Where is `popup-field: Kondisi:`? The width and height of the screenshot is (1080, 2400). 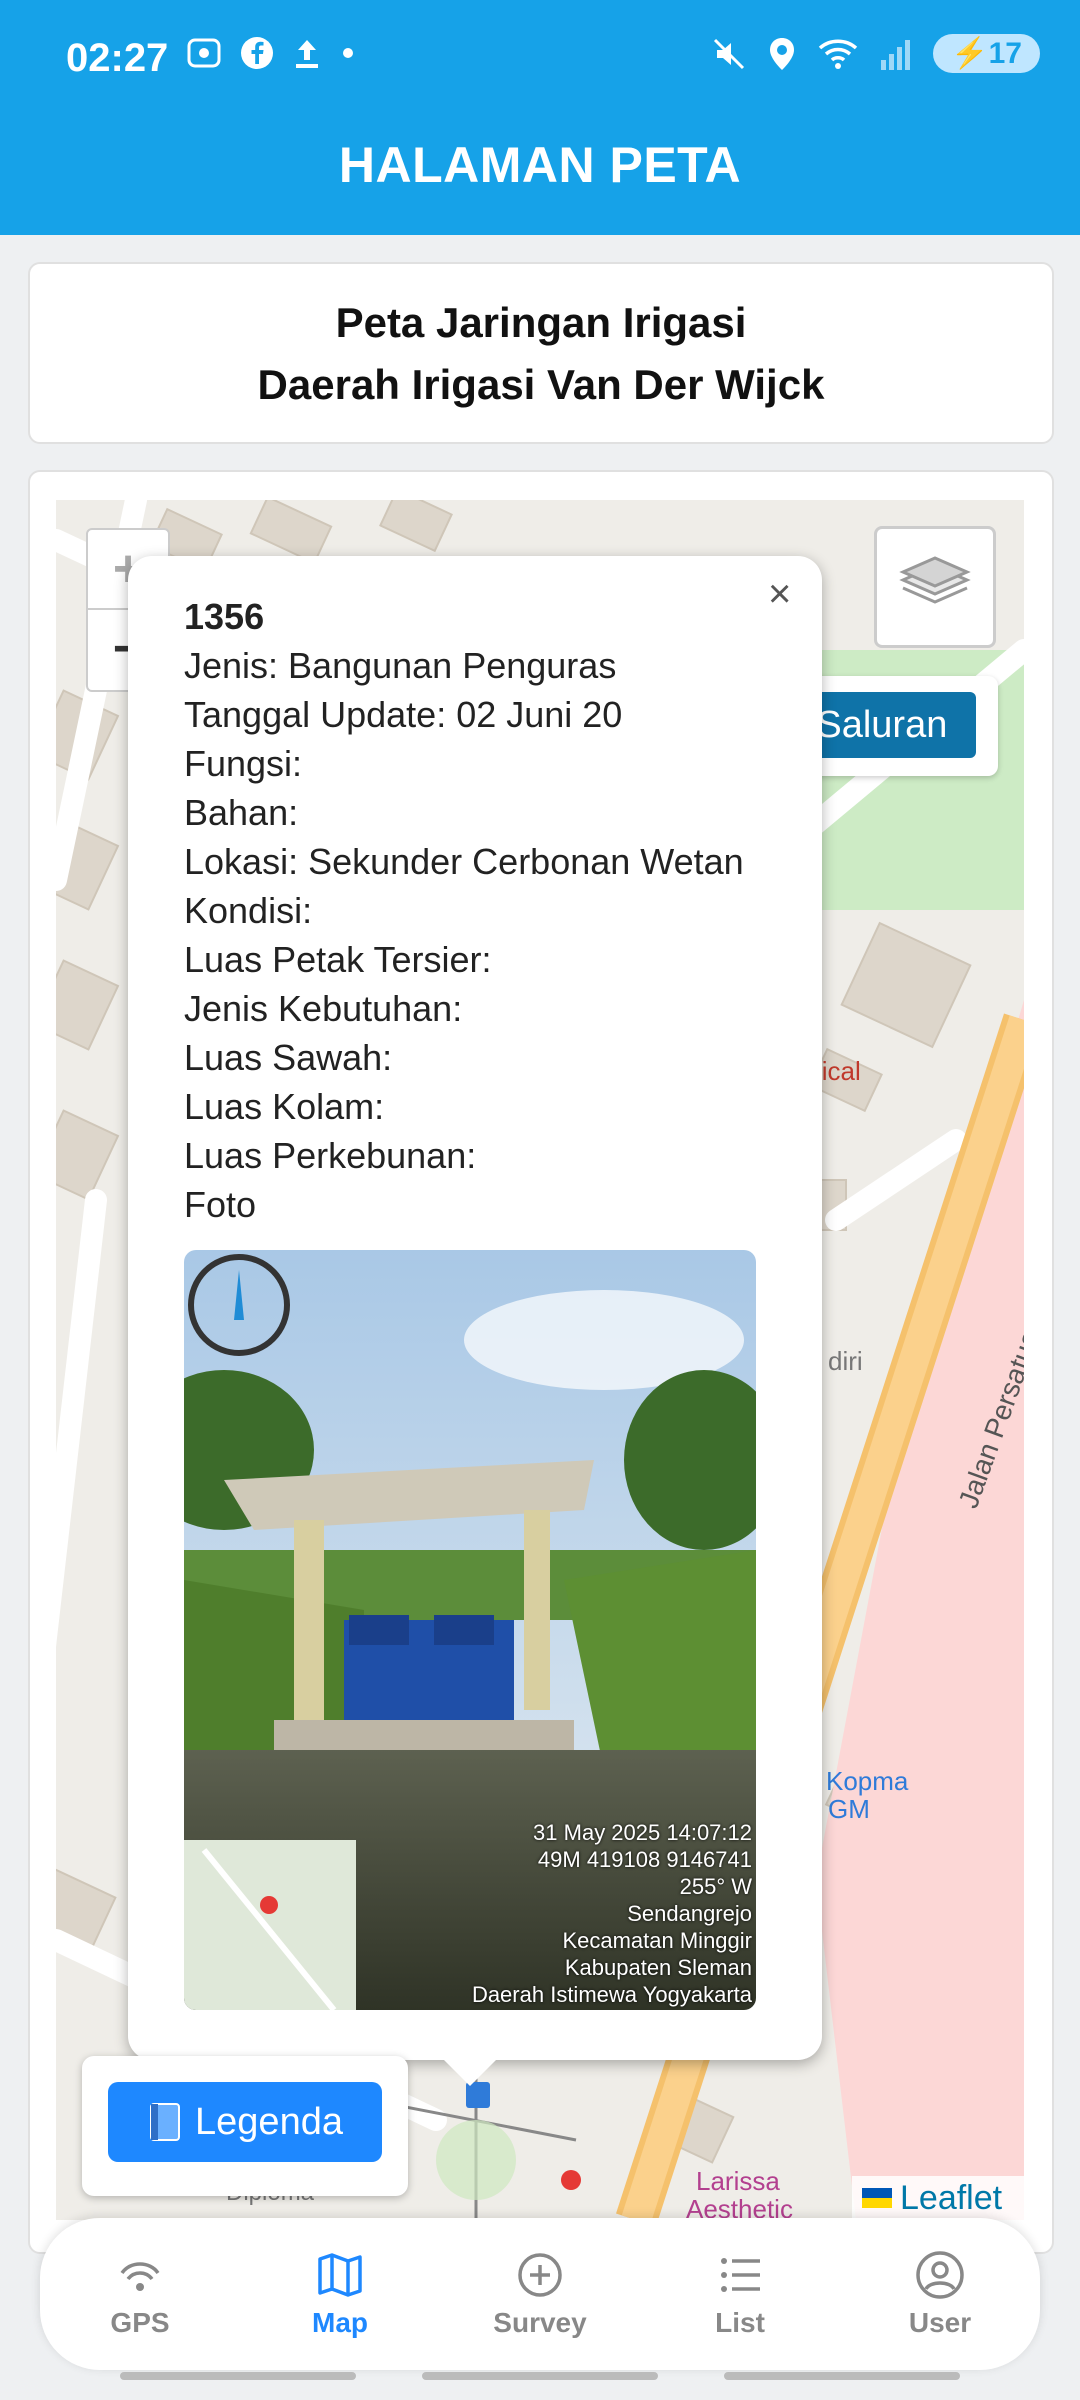
popup-field: Kondisi: is located at coordinates (248, 910).